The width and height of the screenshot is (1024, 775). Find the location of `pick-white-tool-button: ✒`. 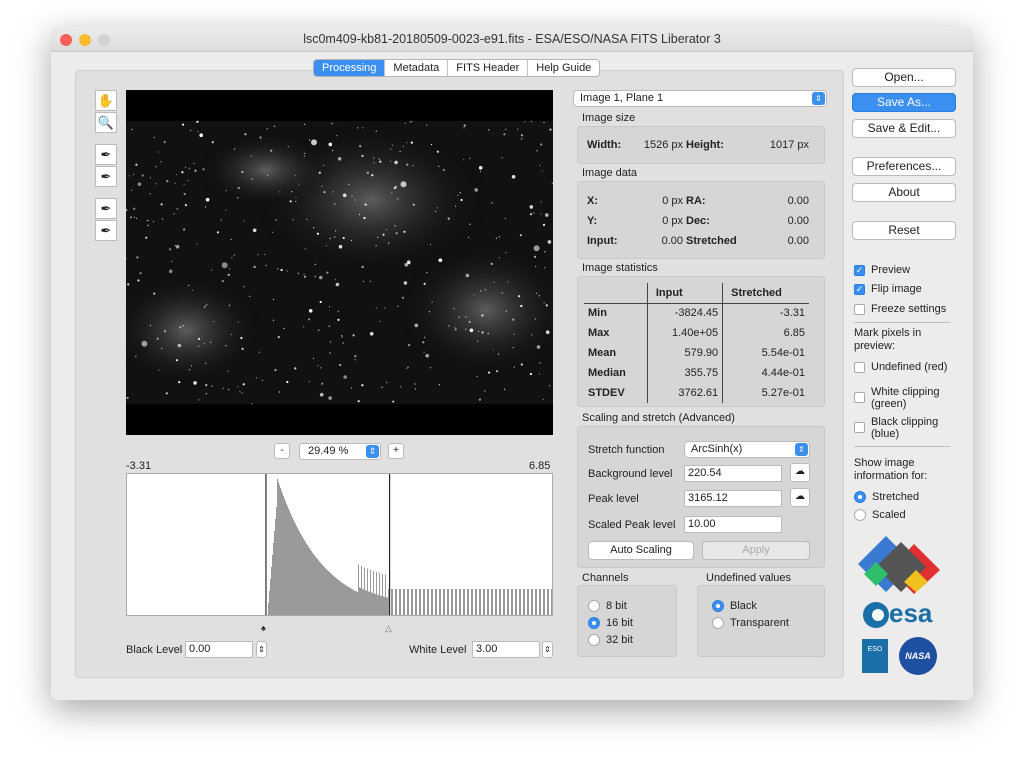

pick-white-tool-button: ✒ is located at coordinates (106, 176).